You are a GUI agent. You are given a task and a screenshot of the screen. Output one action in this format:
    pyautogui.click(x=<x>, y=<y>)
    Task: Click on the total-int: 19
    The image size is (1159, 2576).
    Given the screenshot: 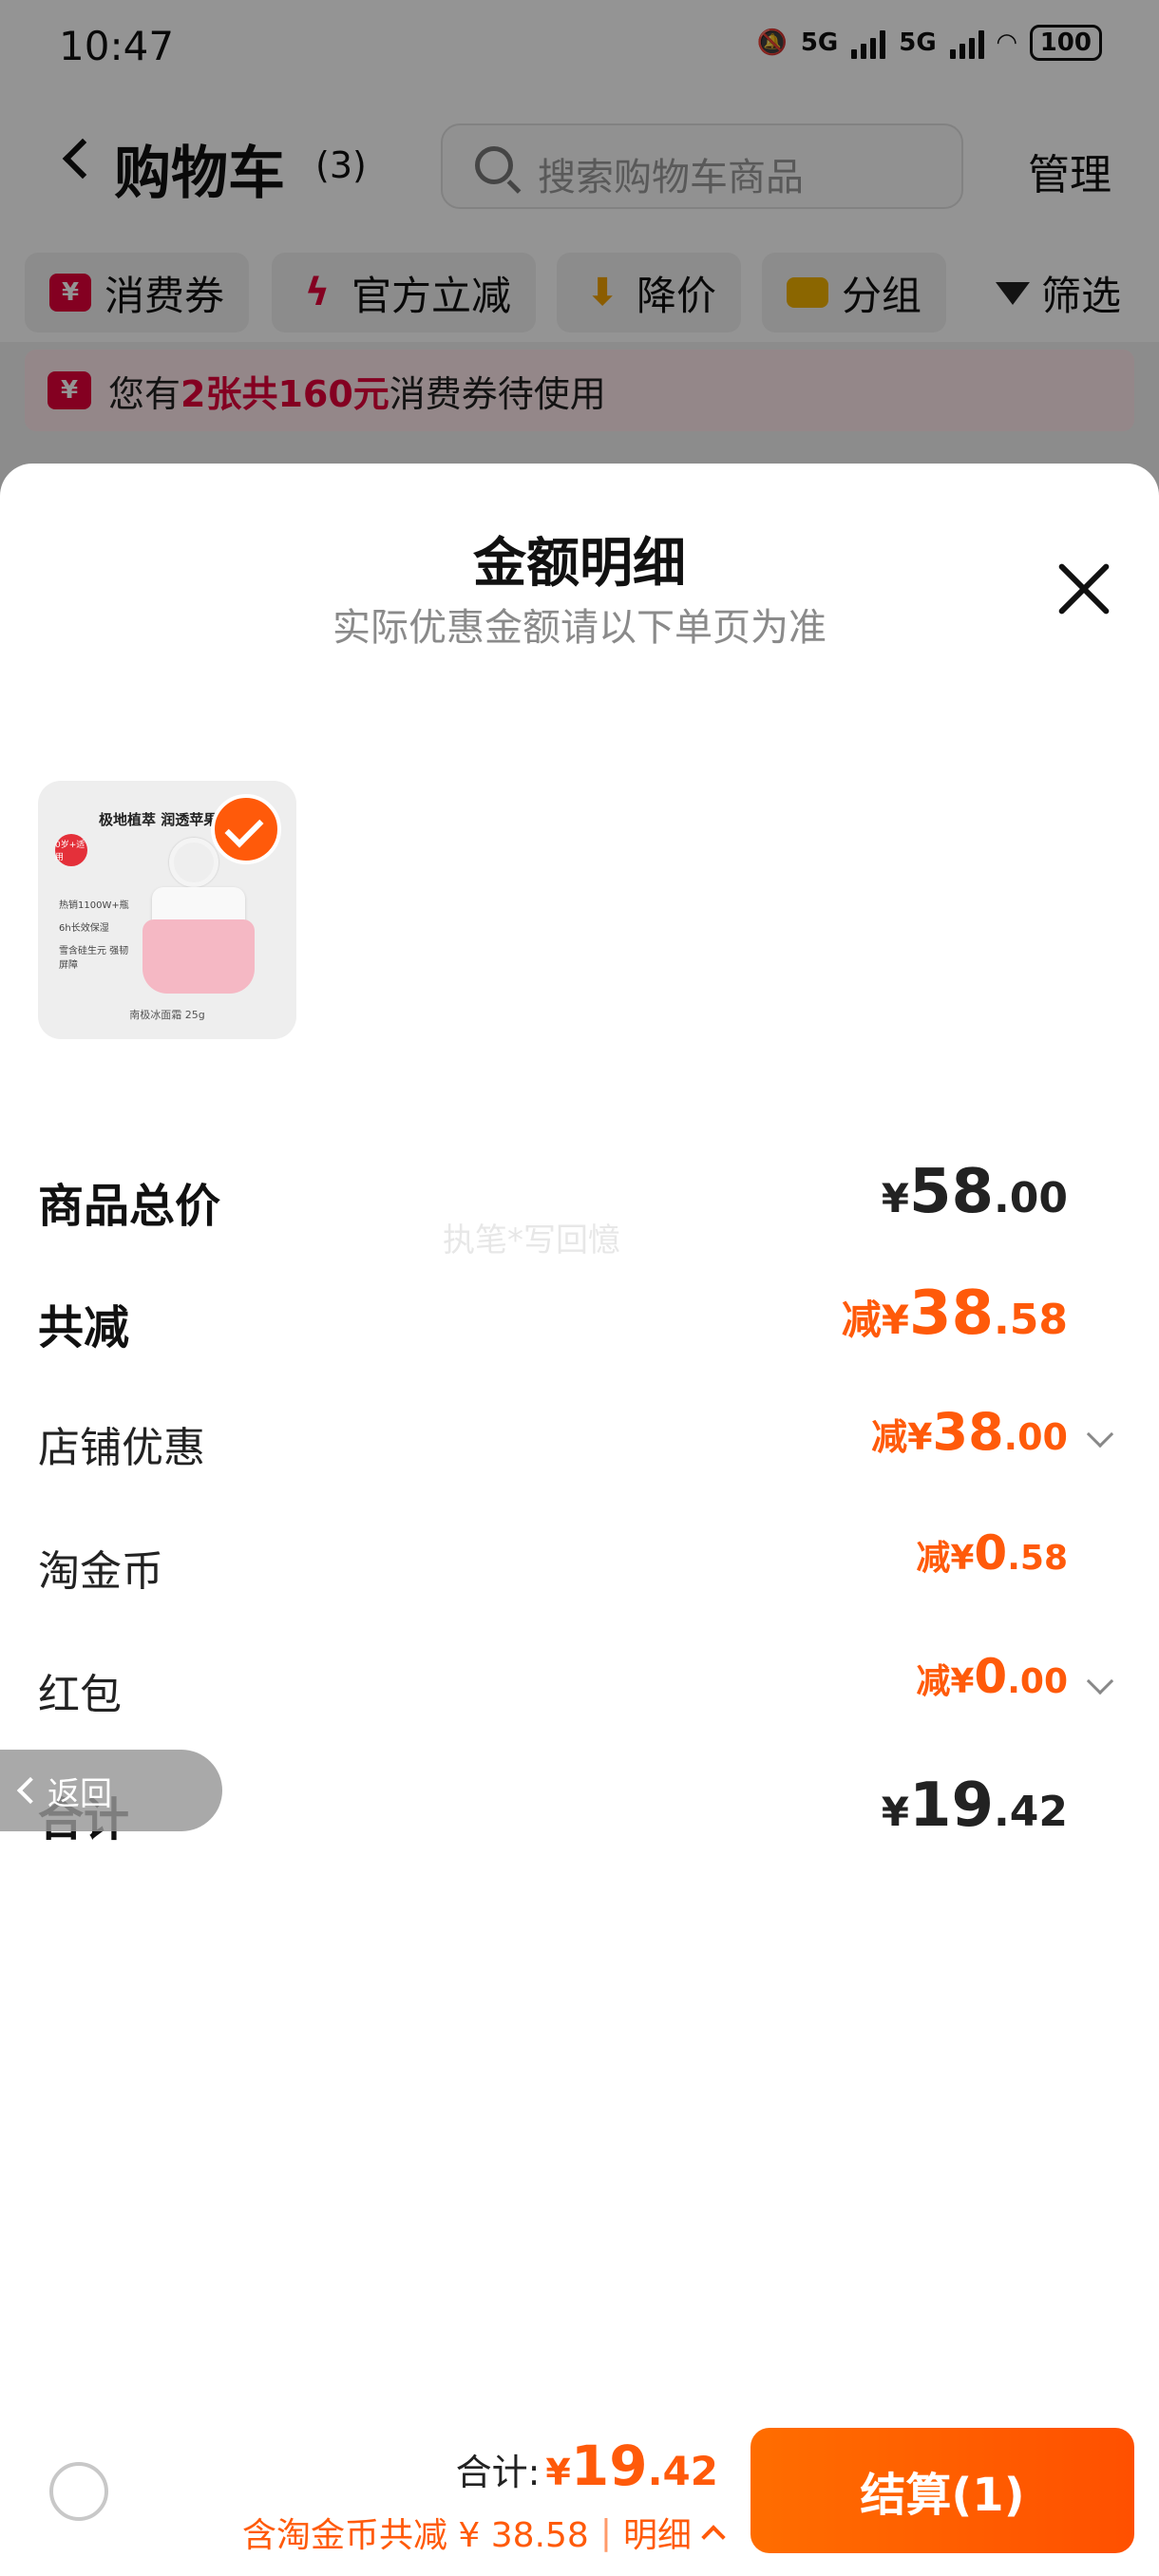 What is the action you would take?
    pyautogui.click(x=609, y=2466)
    